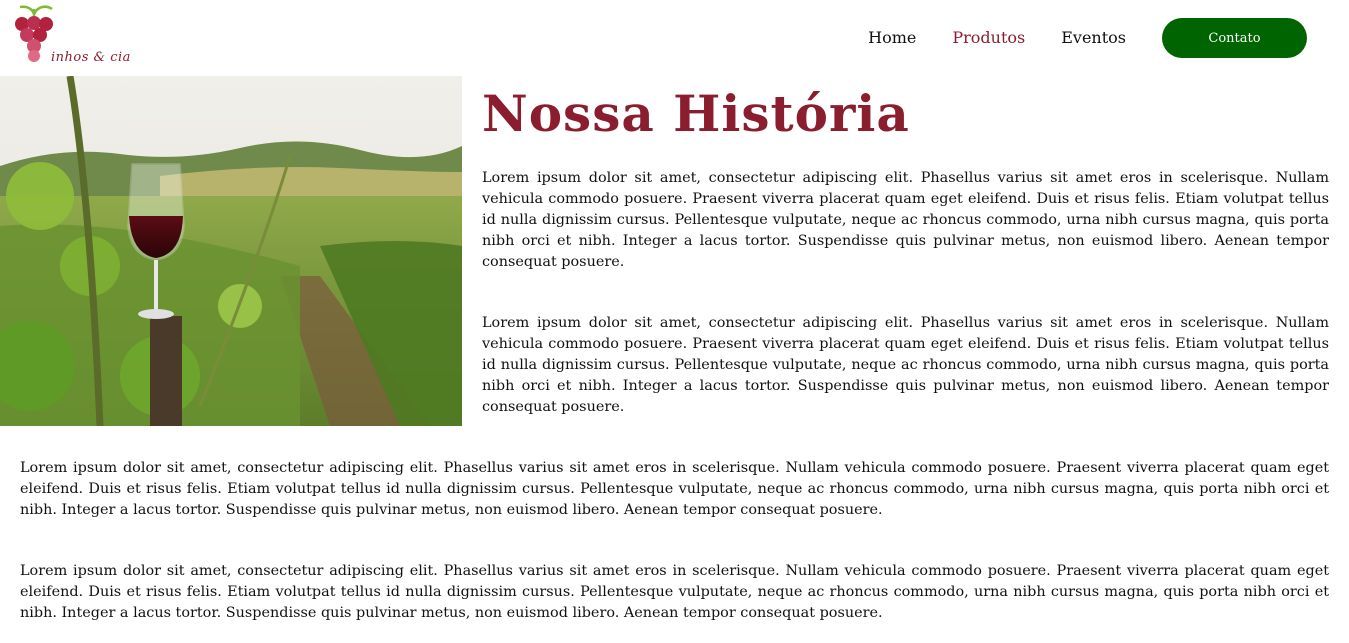 The image size is (1349, 643). I want to click on main-nav: Home Produtos Eventos Contato, so click(1087, 38).